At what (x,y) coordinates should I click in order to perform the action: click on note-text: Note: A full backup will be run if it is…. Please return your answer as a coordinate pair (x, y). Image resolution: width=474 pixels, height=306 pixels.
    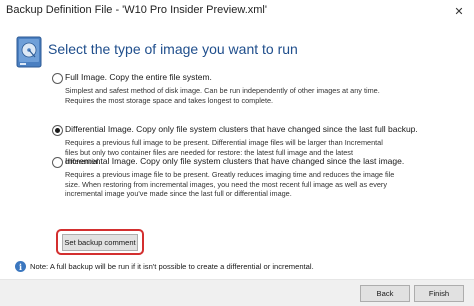
    Looking at the image, I should click on (172, 266).